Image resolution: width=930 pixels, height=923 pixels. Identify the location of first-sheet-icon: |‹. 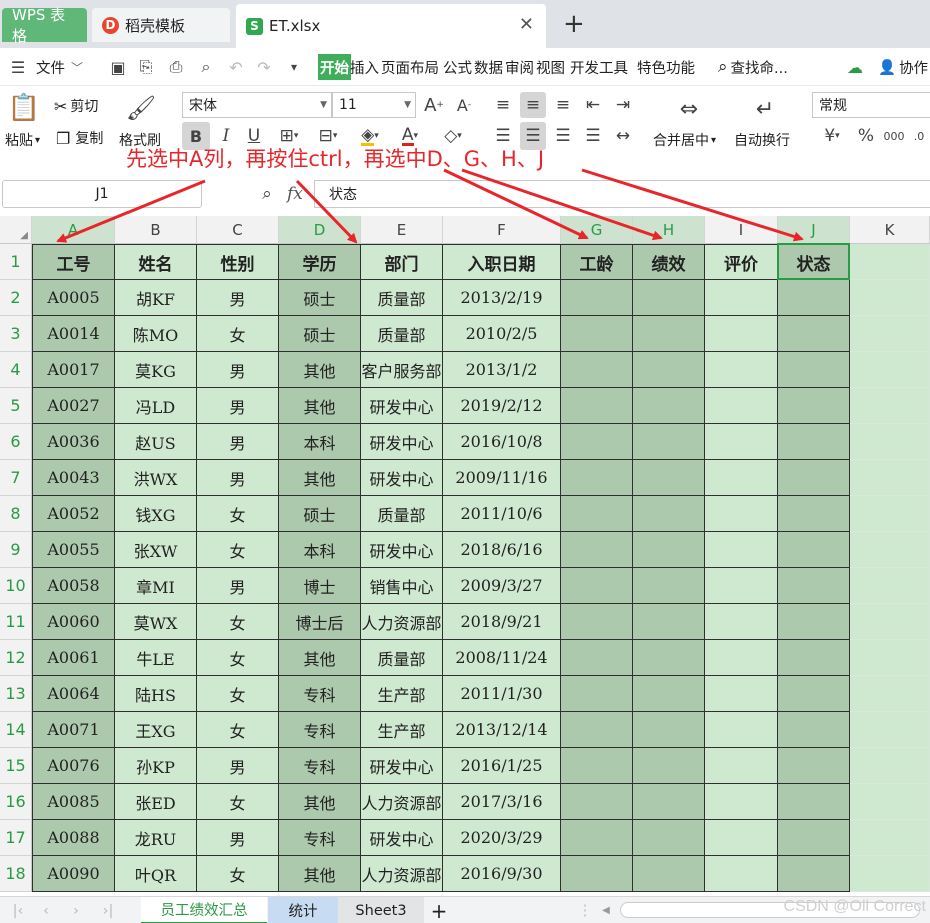
(18, 910).